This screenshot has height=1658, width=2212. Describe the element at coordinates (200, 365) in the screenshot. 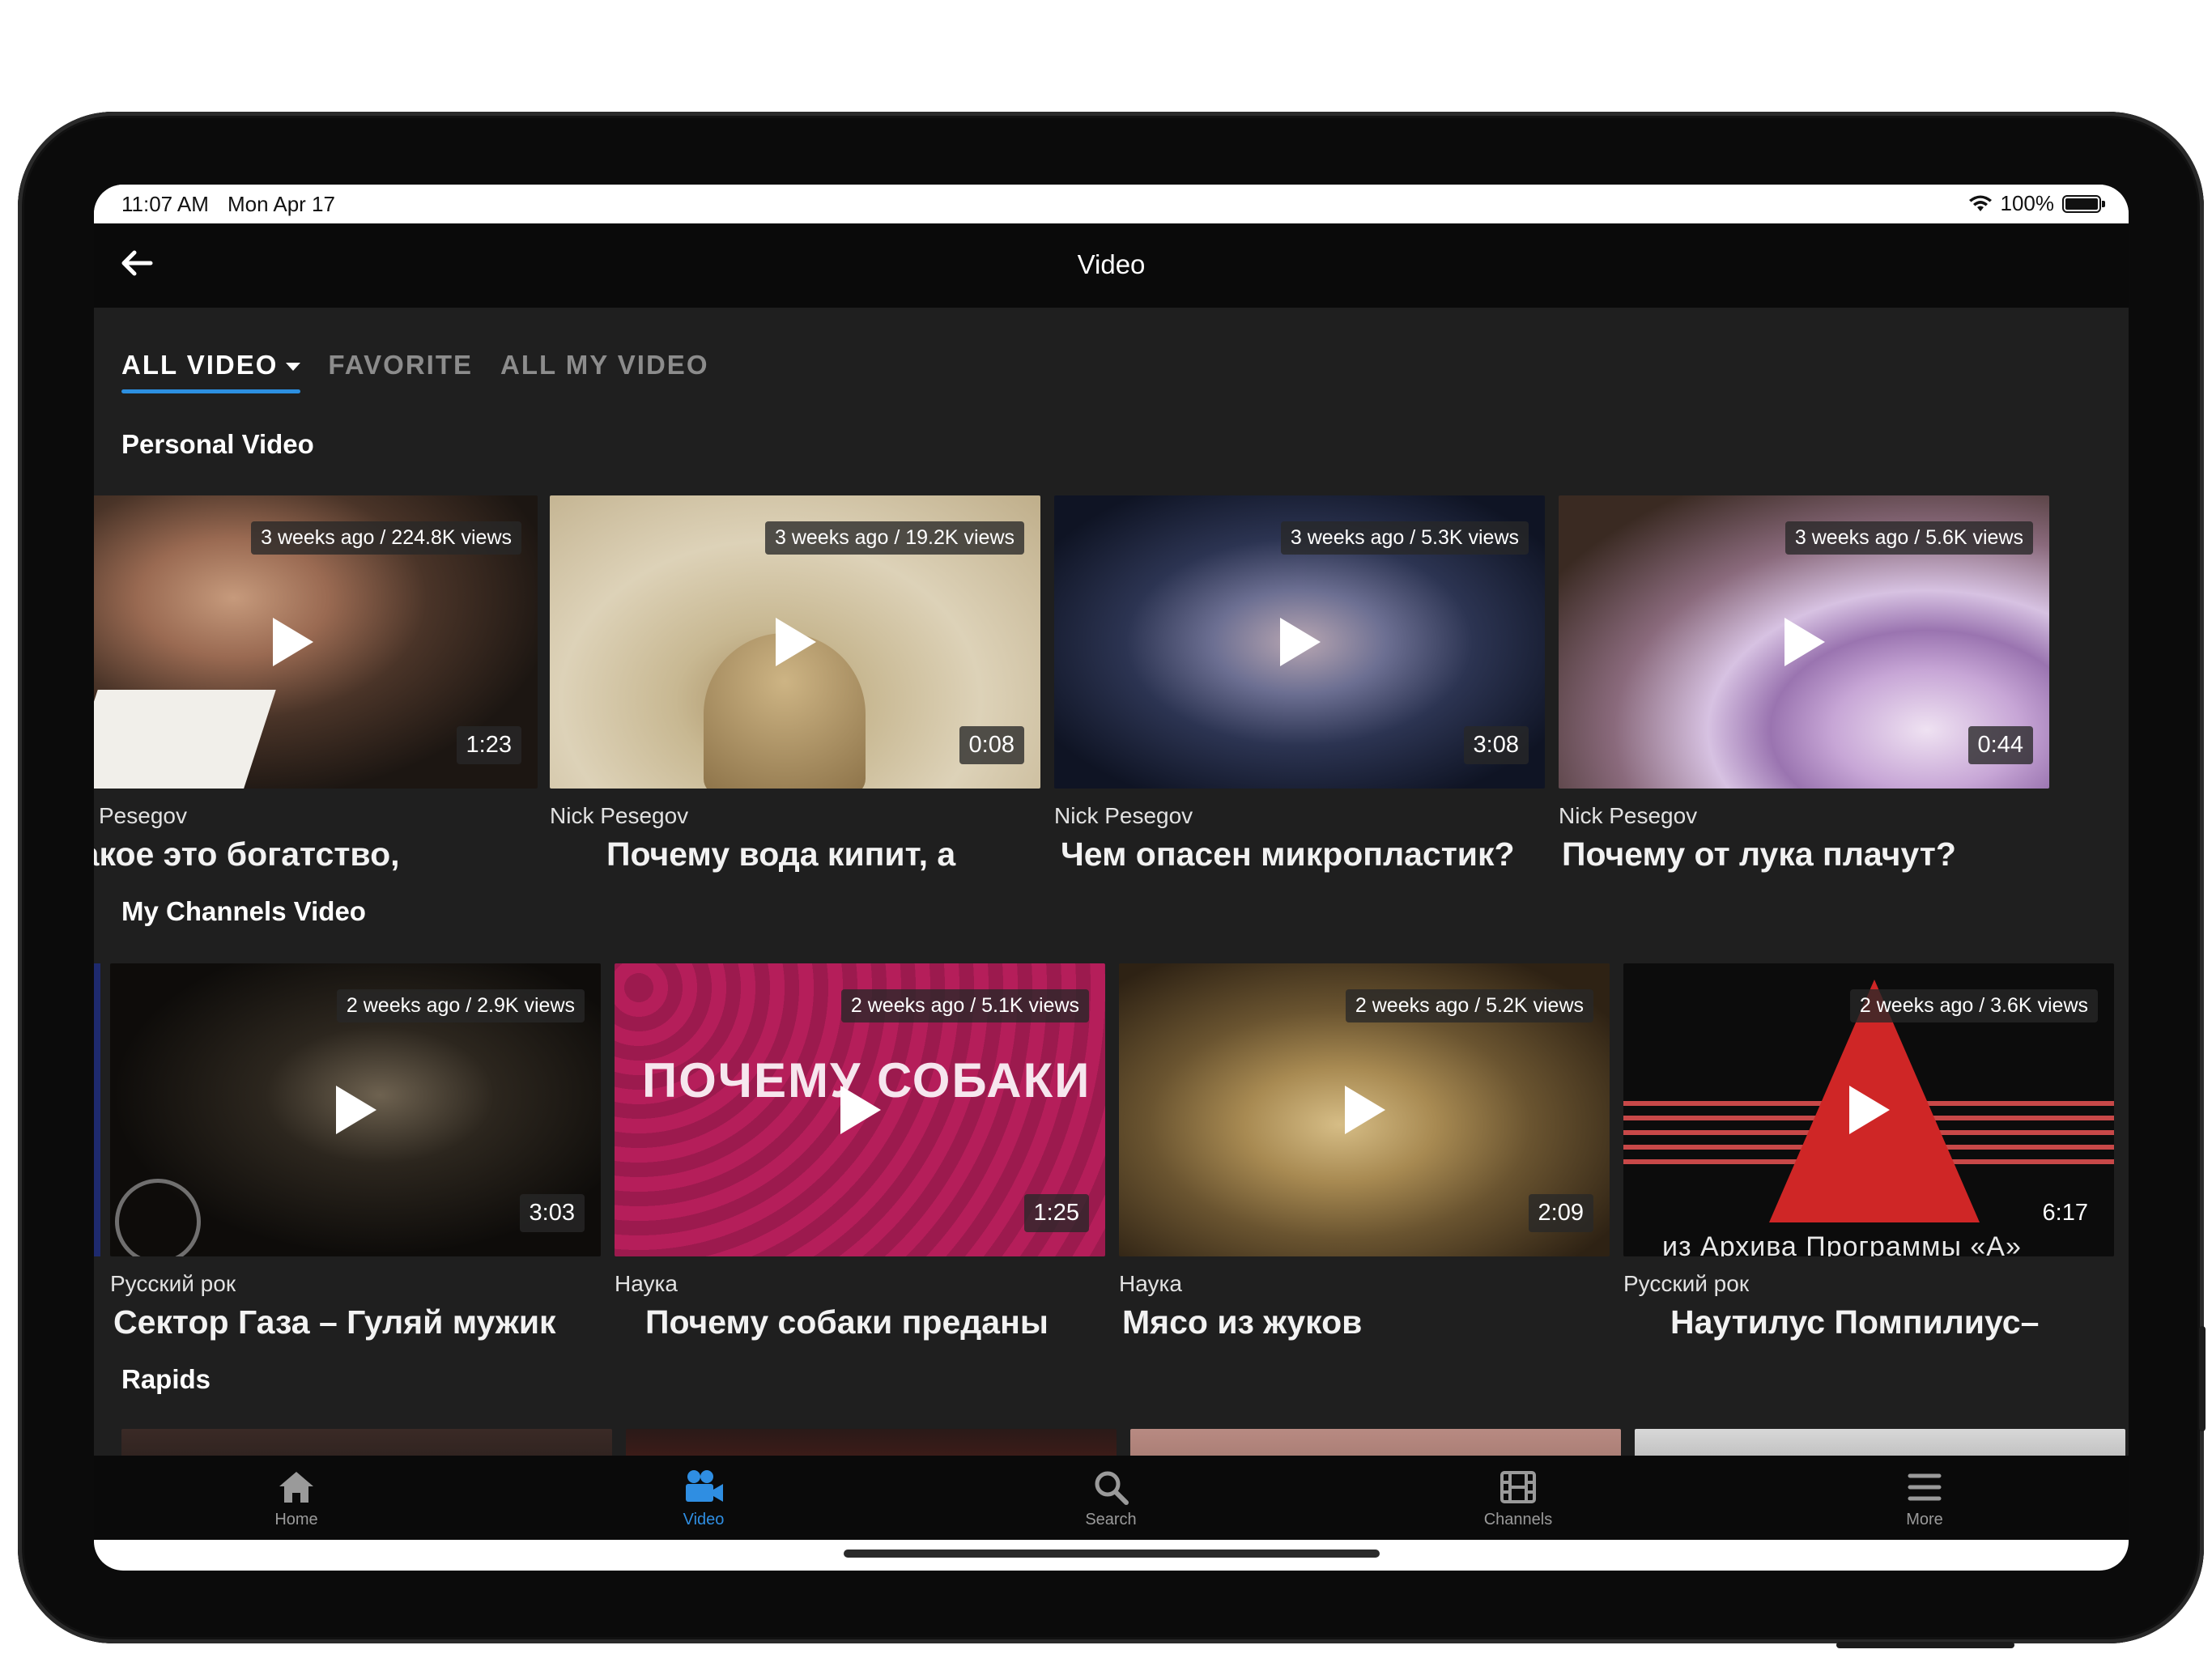

I see `tab-label: ALL VIDEO` at that location.